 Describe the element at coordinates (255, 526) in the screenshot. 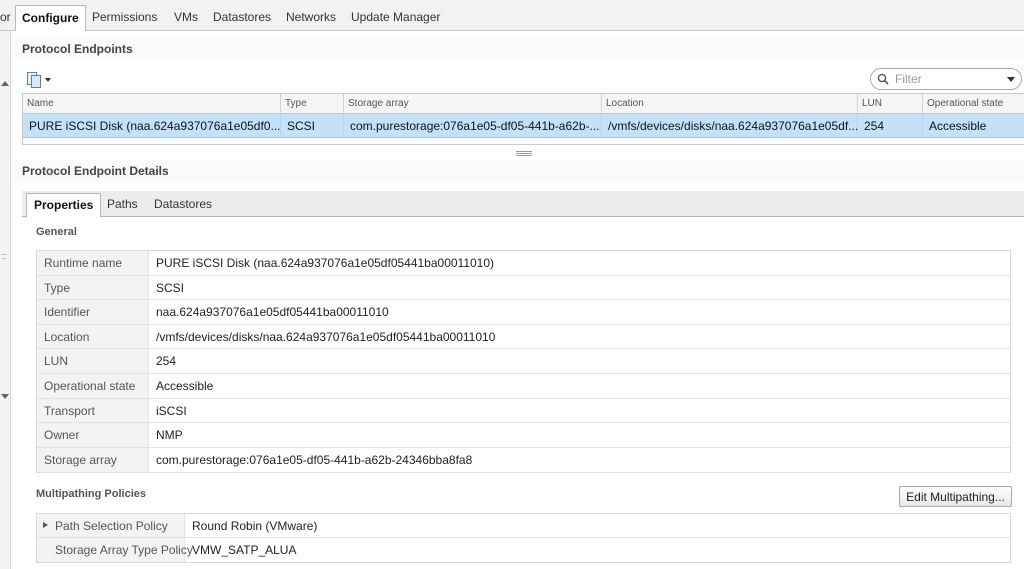

I see `path-selection-policy-value: Round Robin (VMware)` at that location.